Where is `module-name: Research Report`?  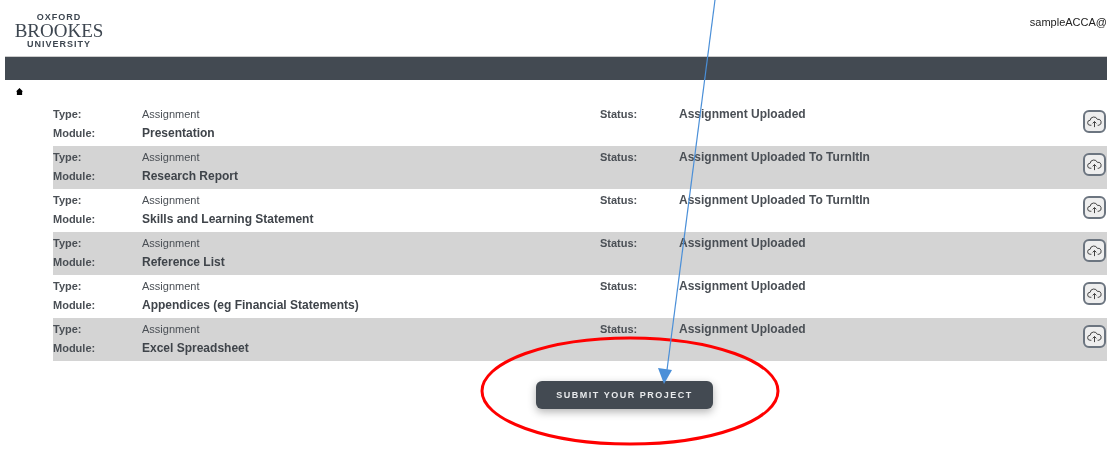
module-name: Research Report is located at coordinates (191, 175).